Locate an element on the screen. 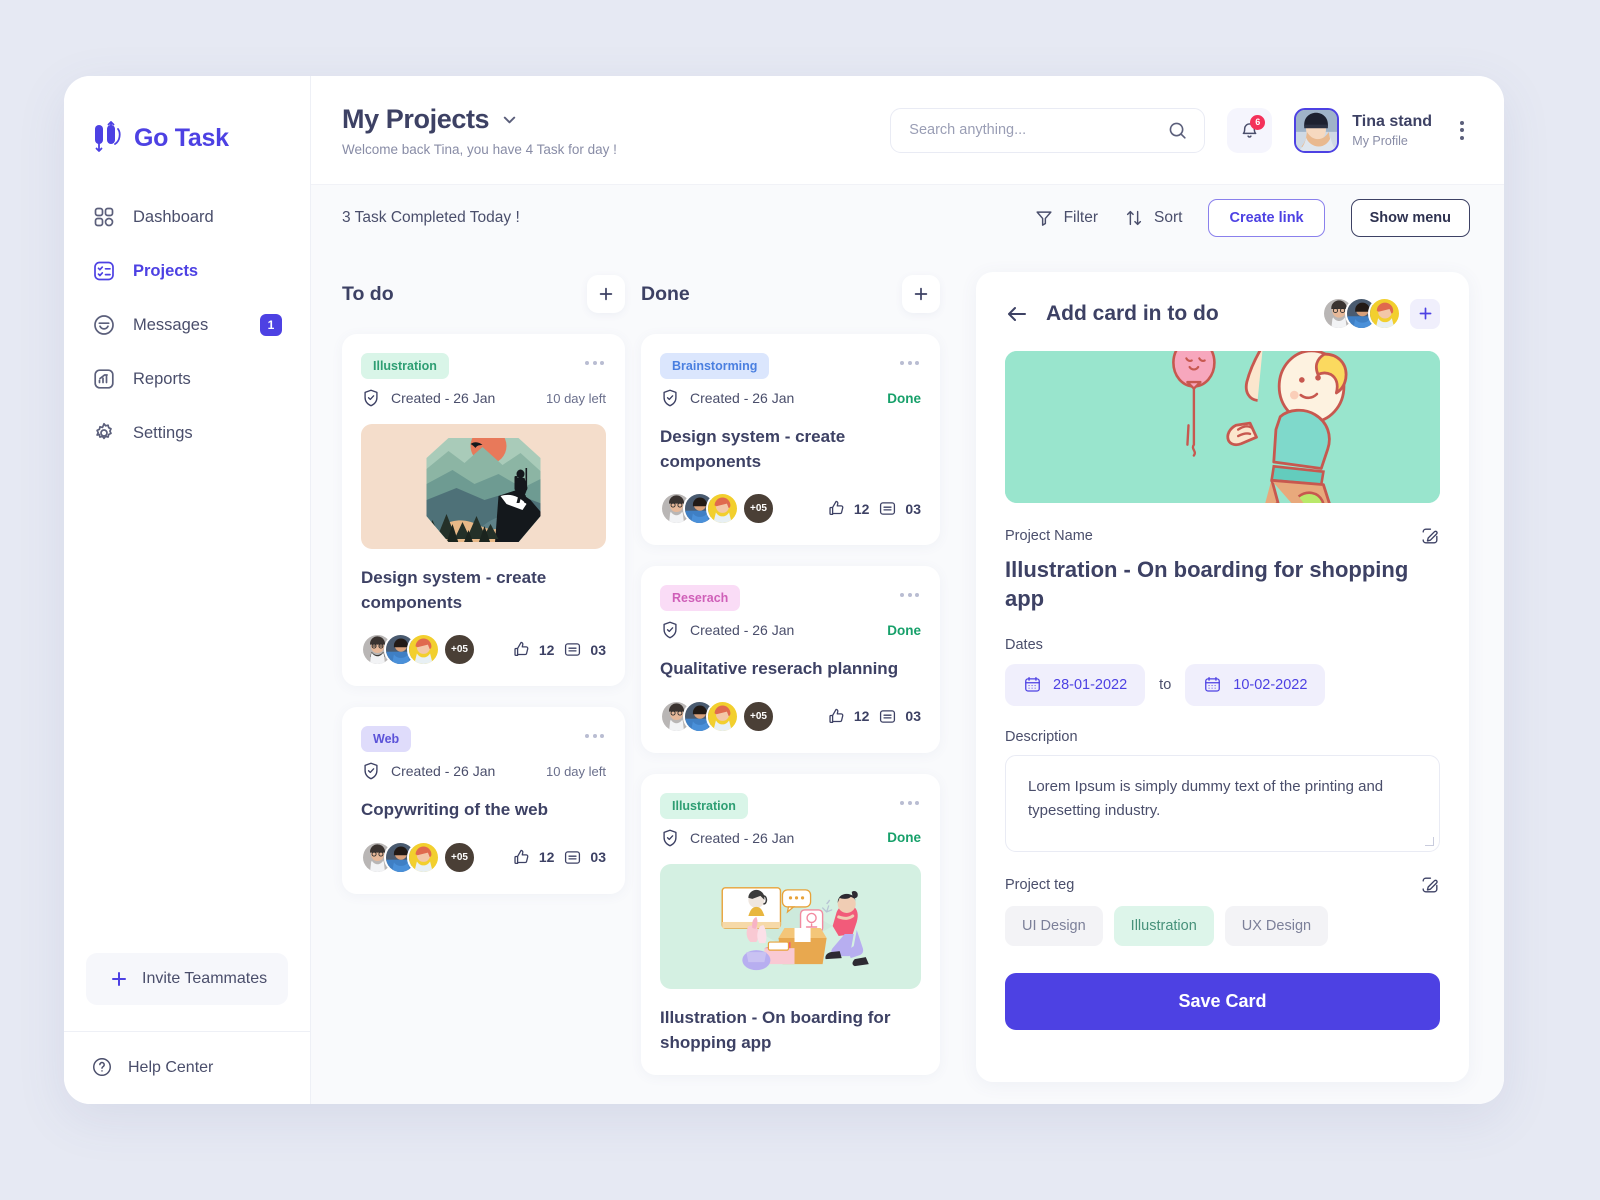 Image resolution: width=1600 pixels, height=1200 pixels. help-center-button: Help Center is located at coordinates (187, 1068).